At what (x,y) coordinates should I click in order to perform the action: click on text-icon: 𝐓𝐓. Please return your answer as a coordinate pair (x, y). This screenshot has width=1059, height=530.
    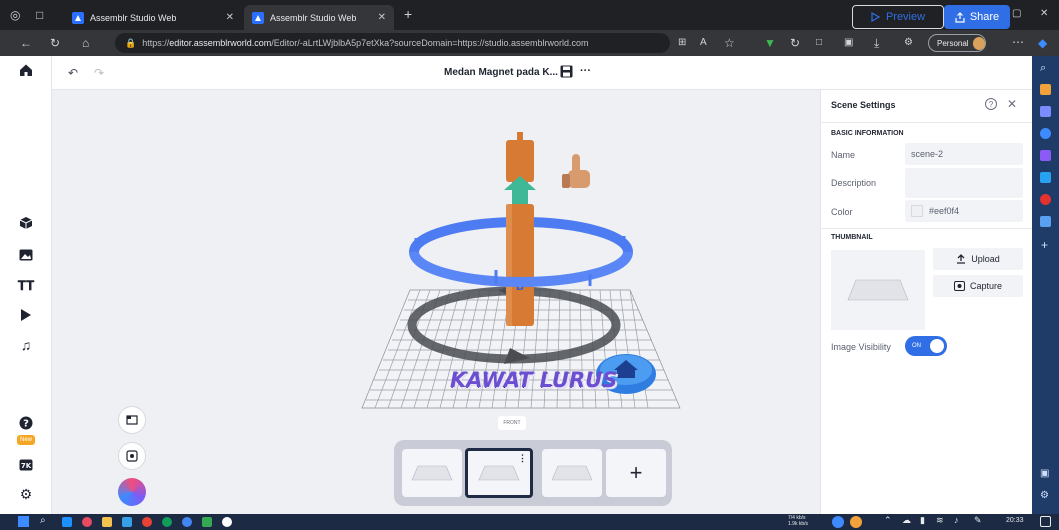
    Looking at the image, I should click on (26, 286).